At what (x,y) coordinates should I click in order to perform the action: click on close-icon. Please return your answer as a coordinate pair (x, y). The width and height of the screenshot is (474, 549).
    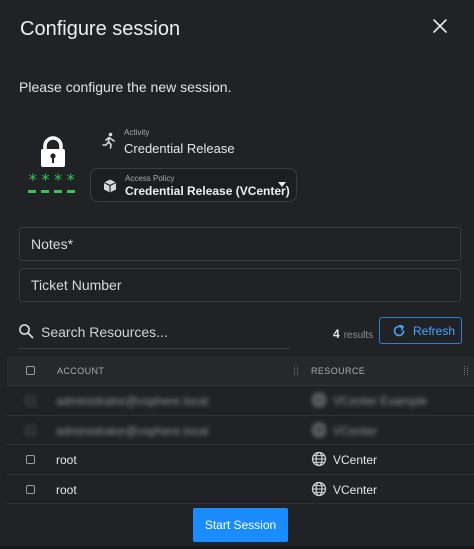
    Looking at the image, I should click on (440, 26).